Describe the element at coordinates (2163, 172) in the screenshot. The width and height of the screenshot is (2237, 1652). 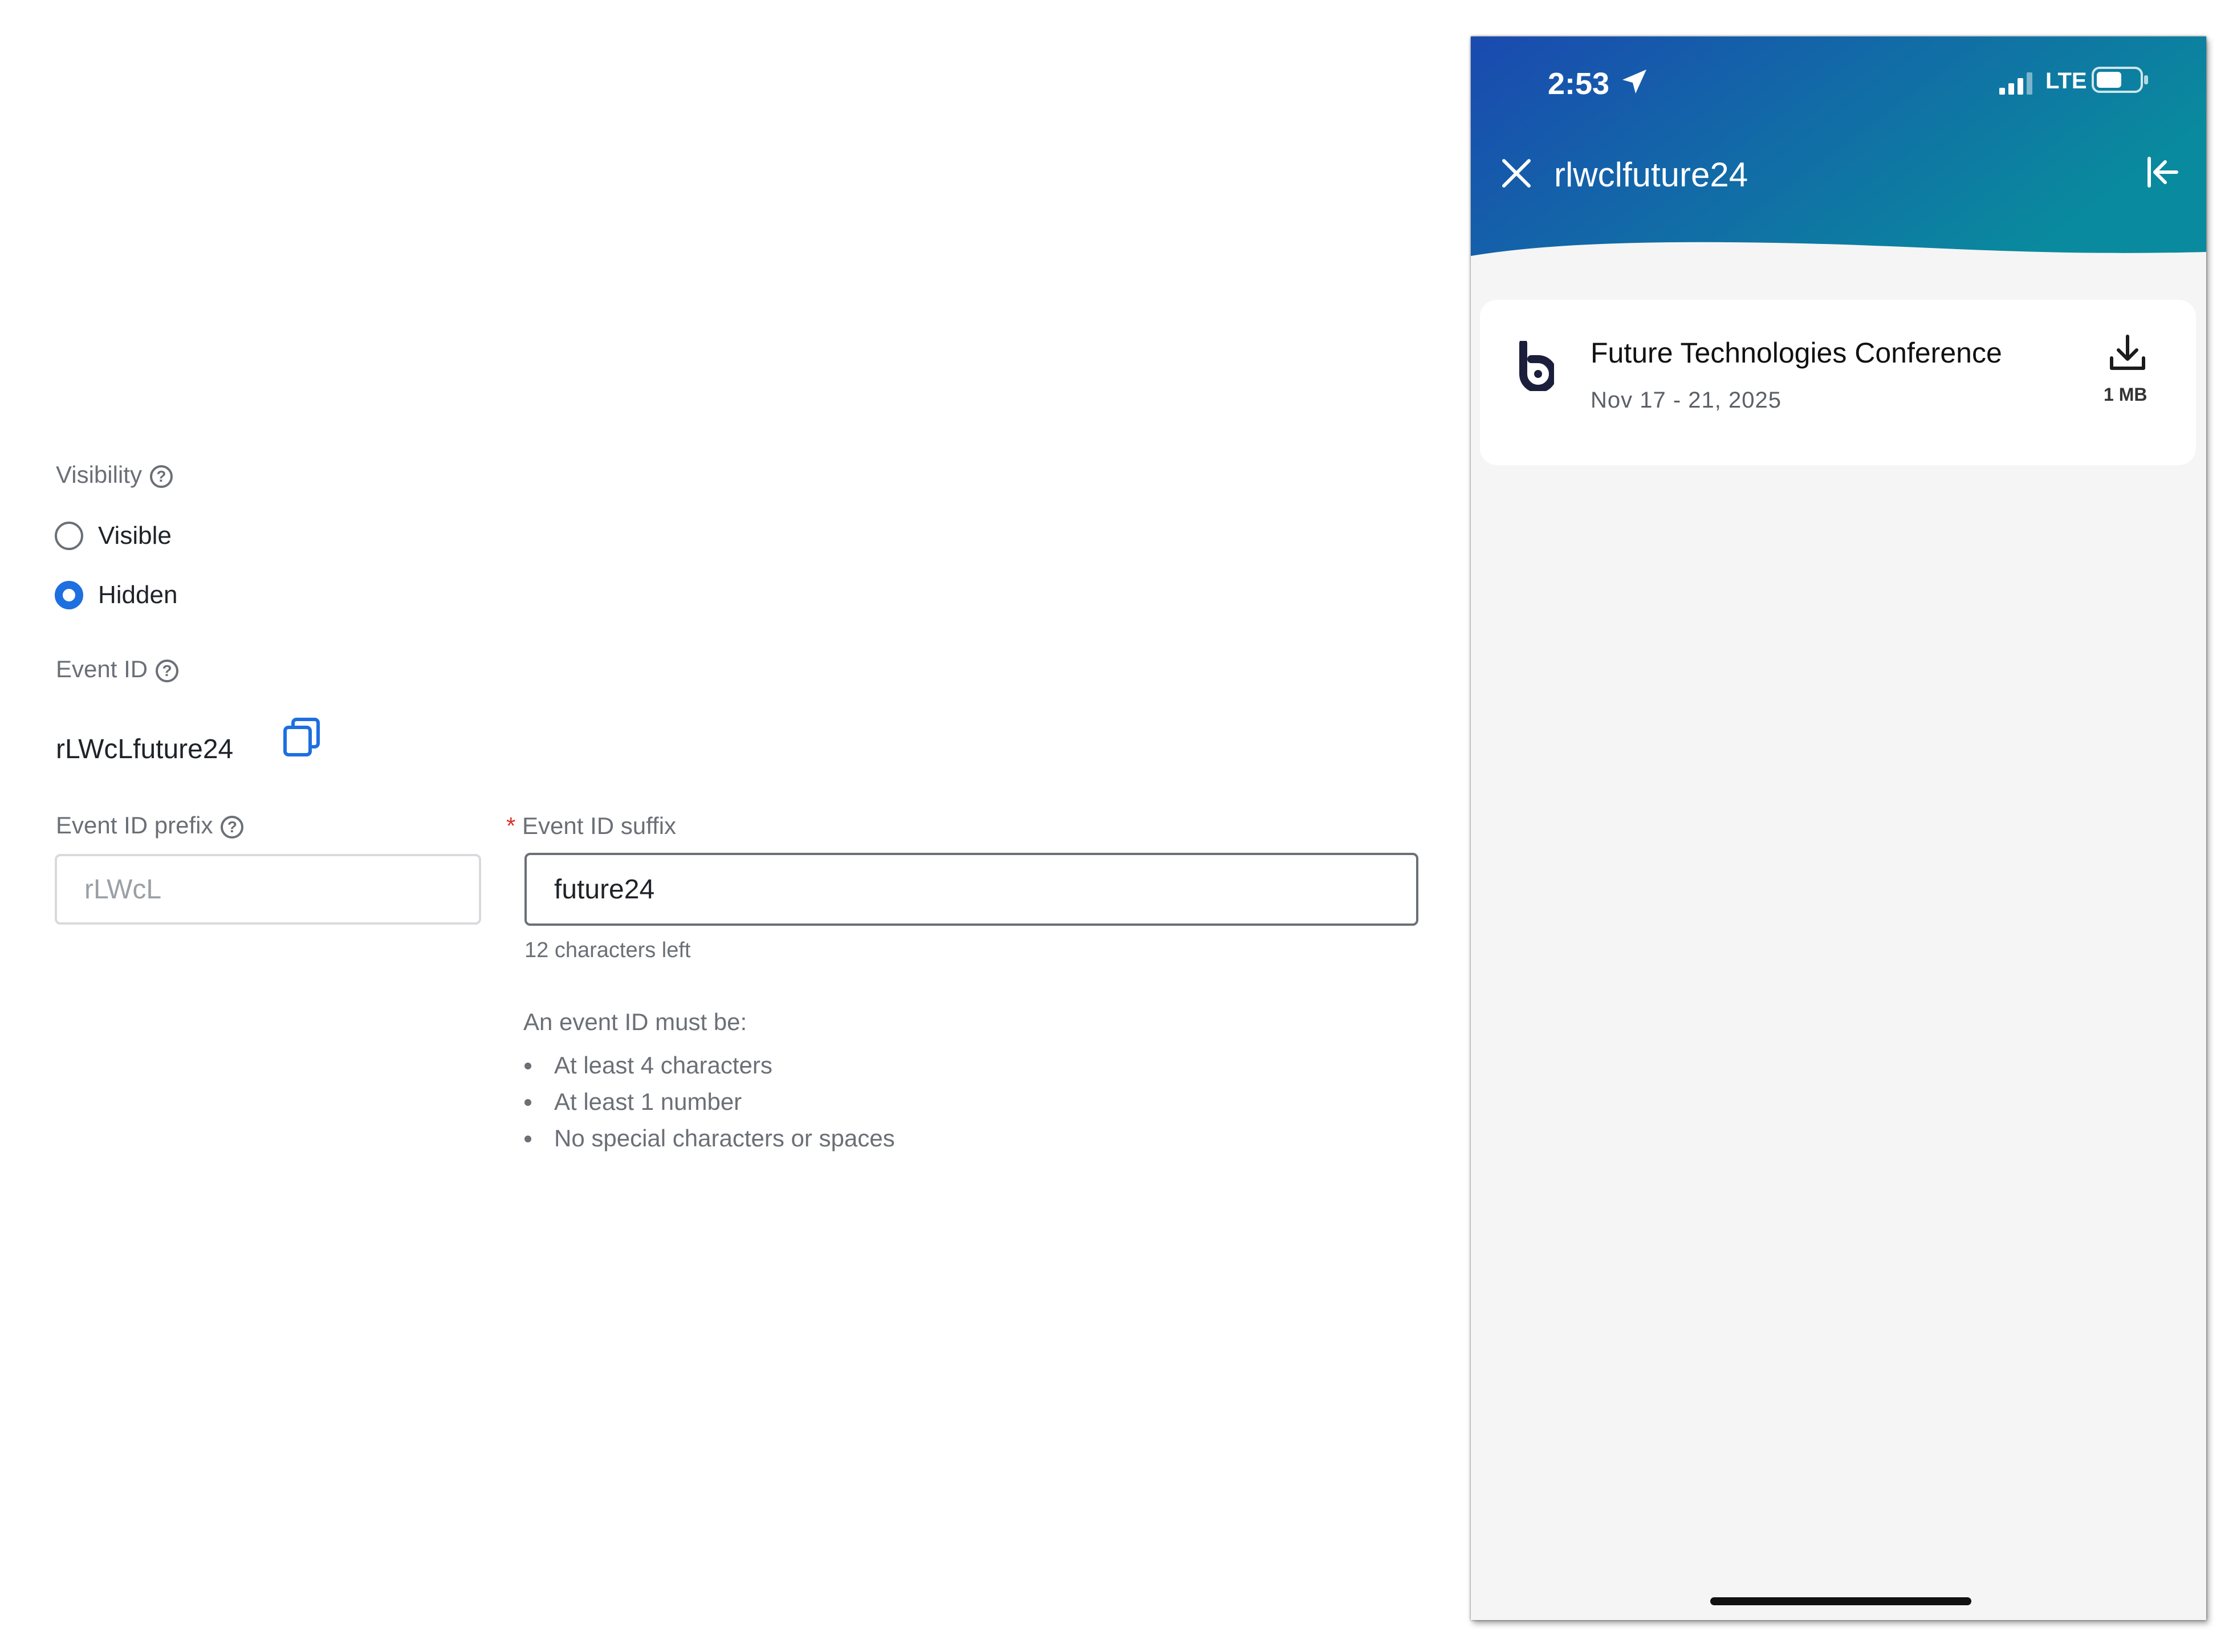
I see `collapse-to-start-icon` at that location.